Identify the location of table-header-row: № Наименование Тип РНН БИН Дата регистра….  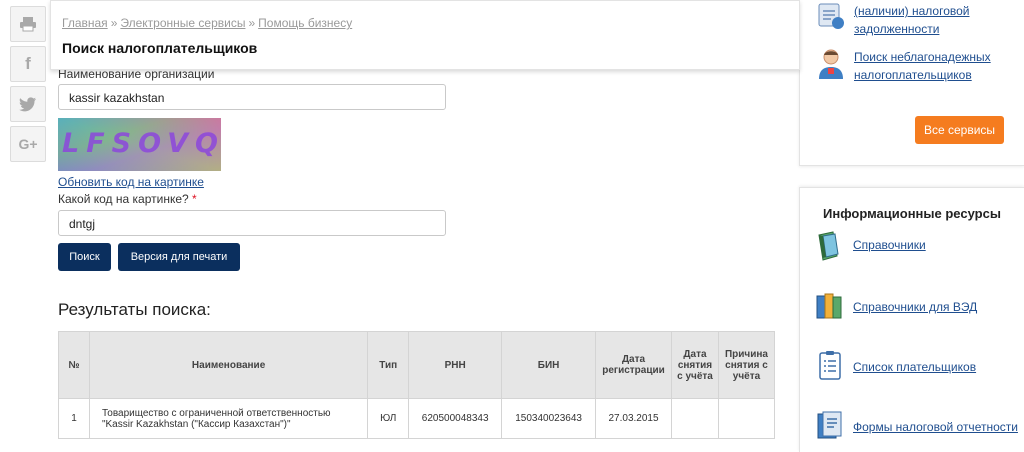
(417, 365).